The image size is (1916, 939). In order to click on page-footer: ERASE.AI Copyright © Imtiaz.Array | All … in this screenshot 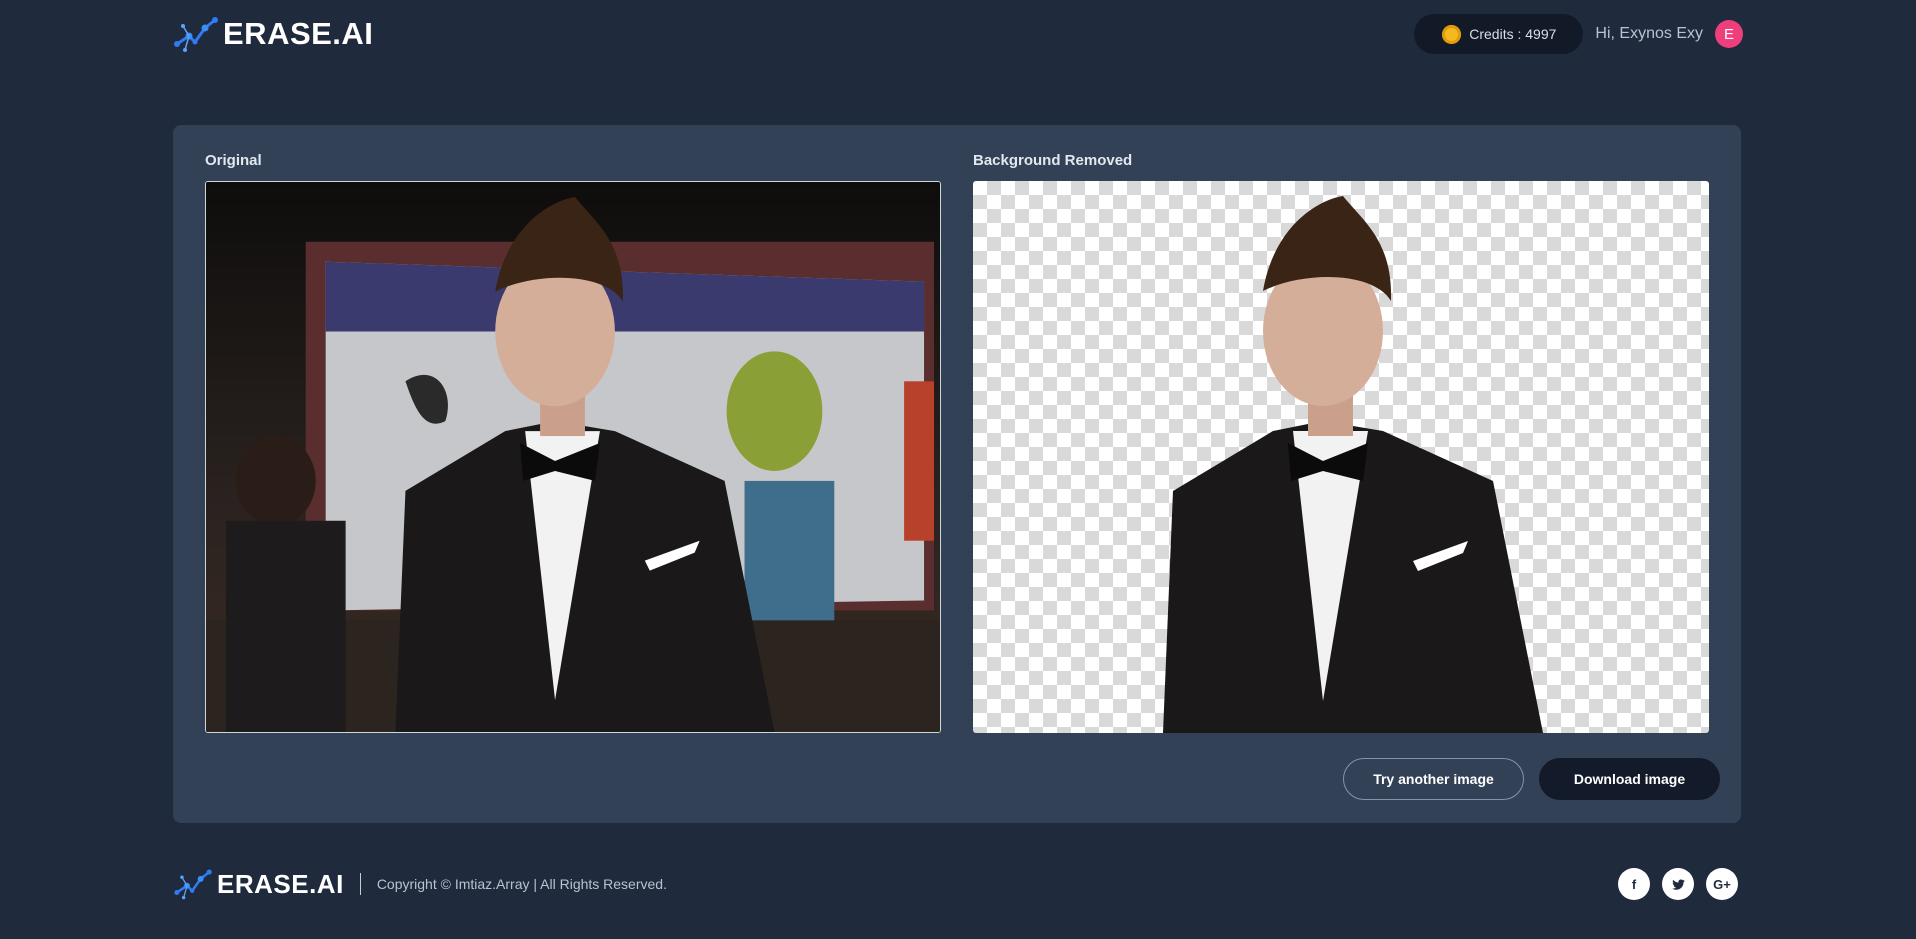, I will do `click(958, 884)`.